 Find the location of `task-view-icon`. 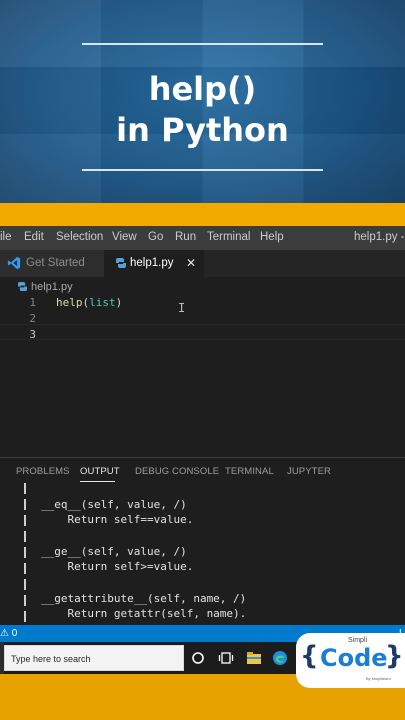

task-view-icon is located at coordinates (226, 658).